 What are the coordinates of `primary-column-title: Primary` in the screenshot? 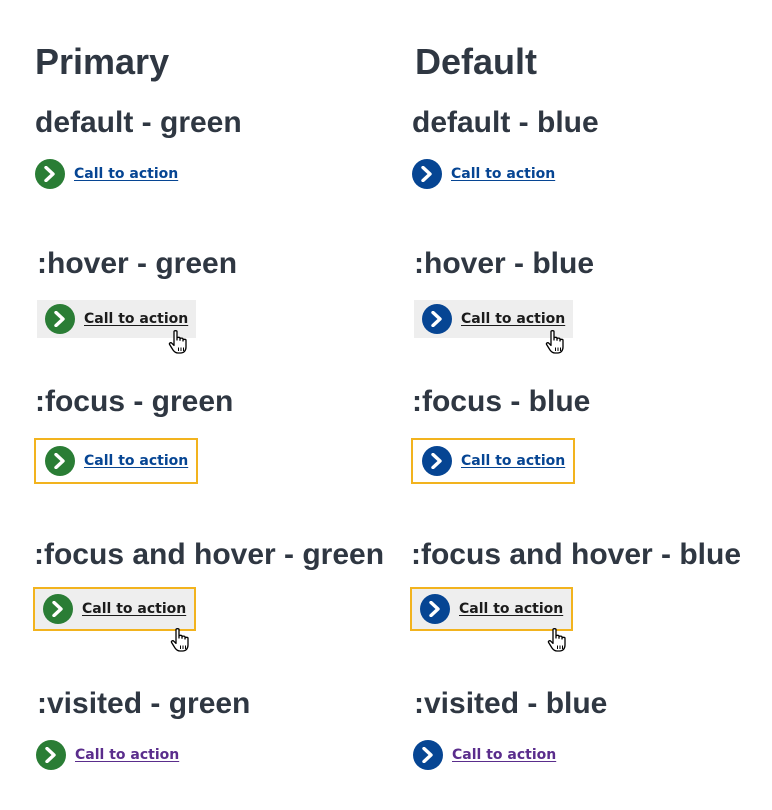 It's located at (102, 61).